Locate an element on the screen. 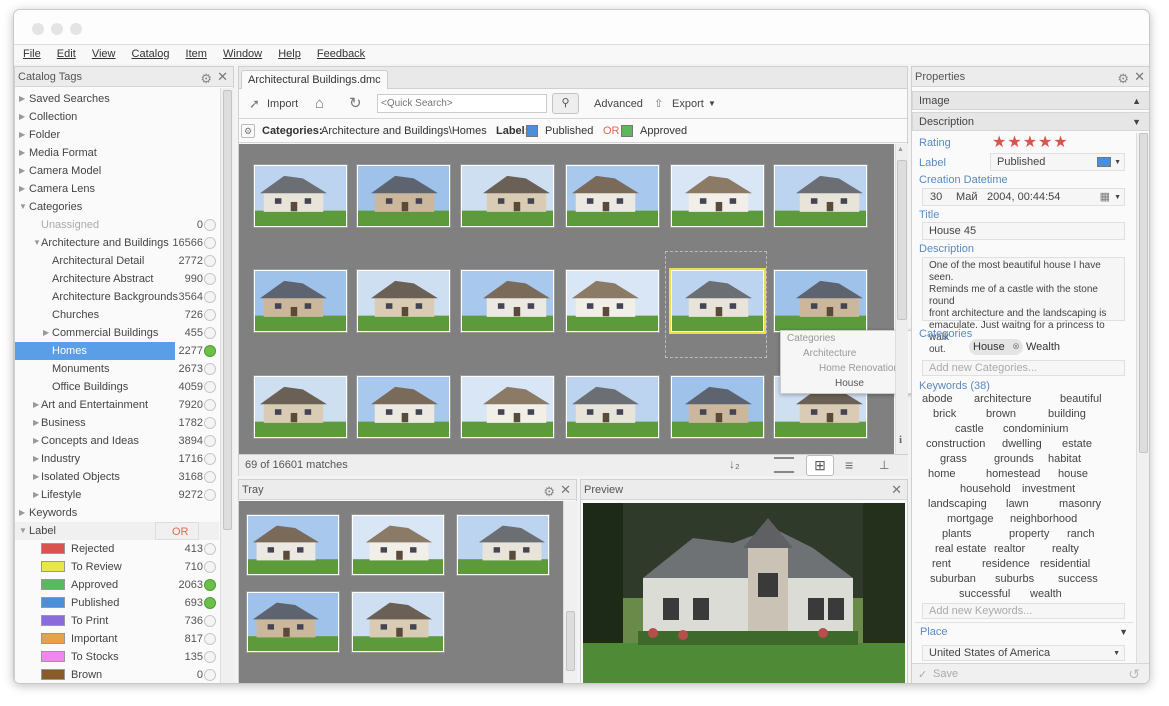  tree-item: To Review 710 is located at coordinates (117, 567).